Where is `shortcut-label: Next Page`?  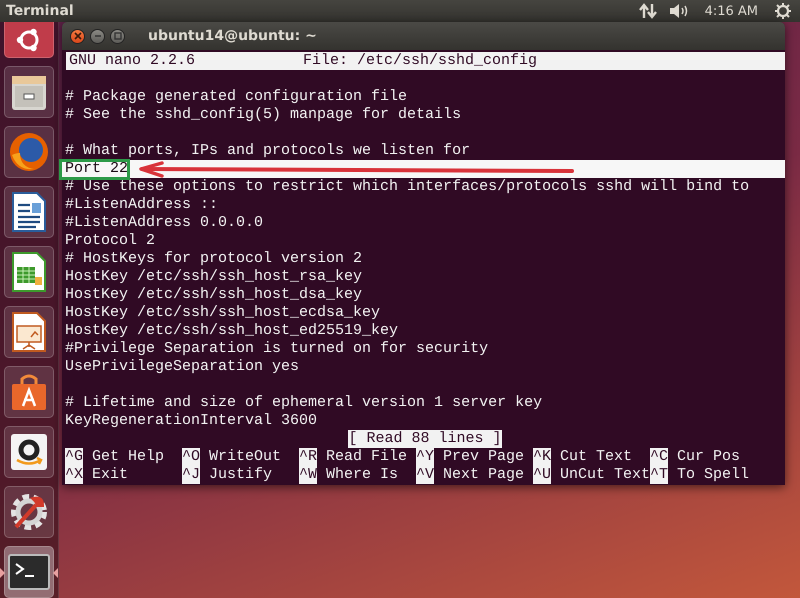 shortcut-label: Next Page is located at coordinates (483, 475).